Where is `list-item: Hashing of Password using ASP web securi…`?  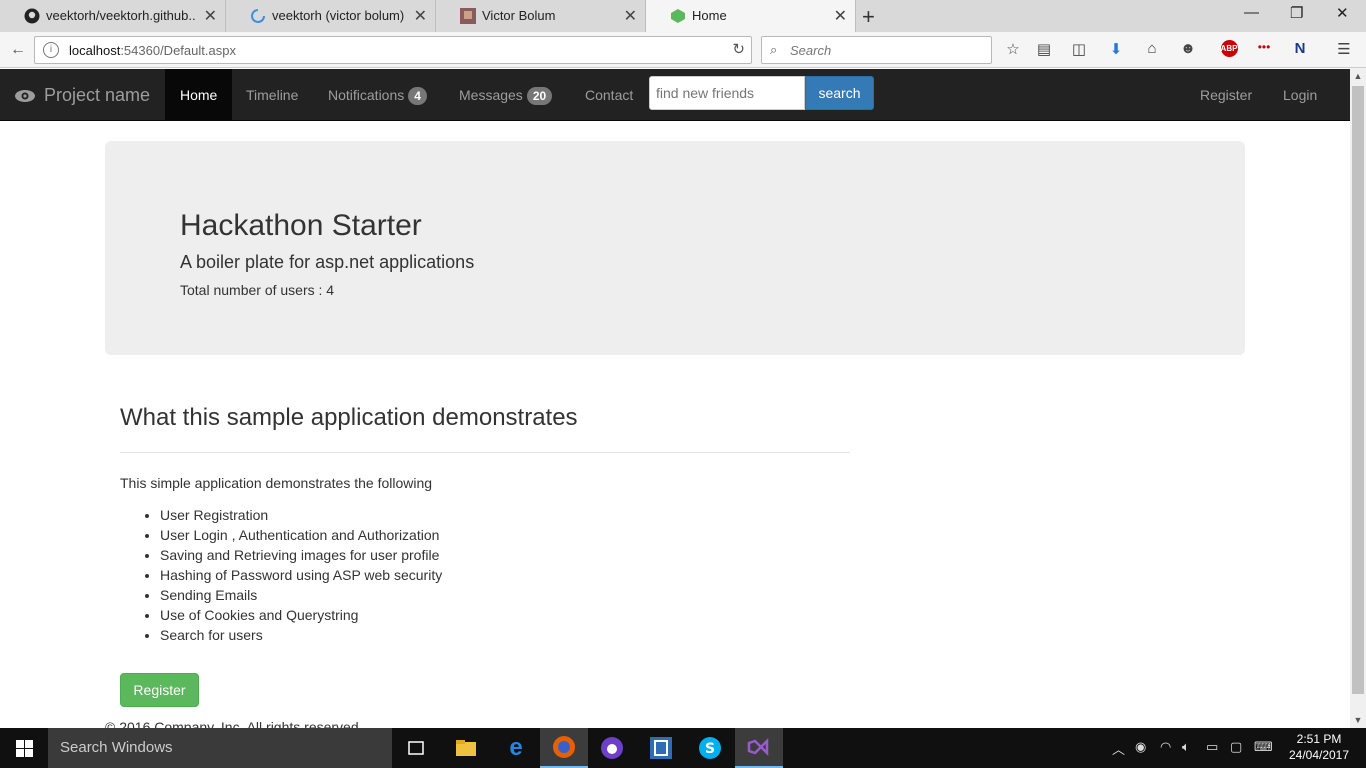
list-item: Hashing of Password using ASP web securi… is located at coordinates (301, 575).